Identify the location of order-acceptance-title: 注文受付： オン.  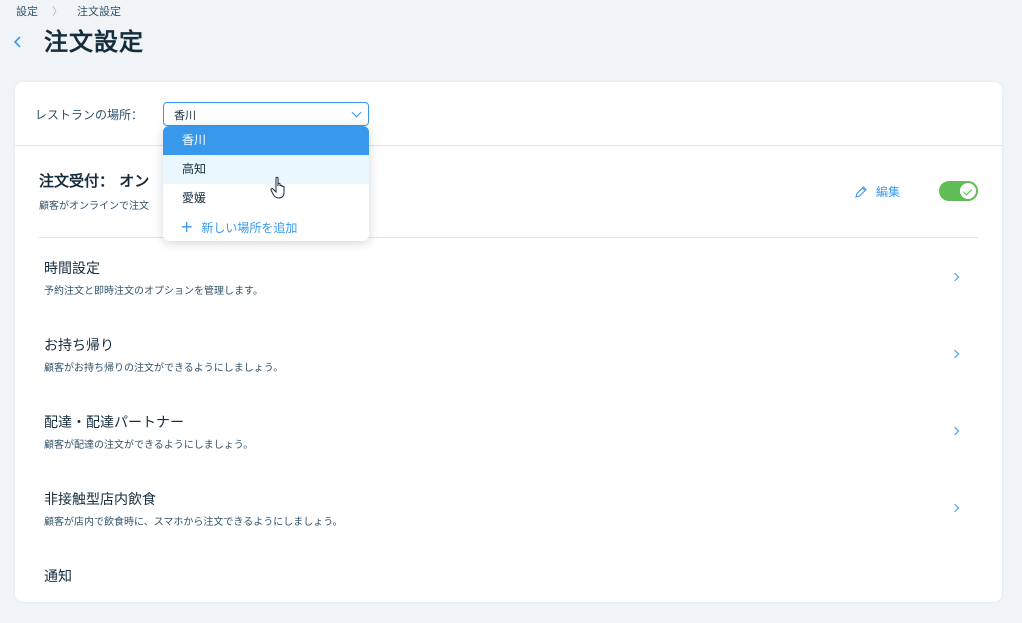
(94, 181).